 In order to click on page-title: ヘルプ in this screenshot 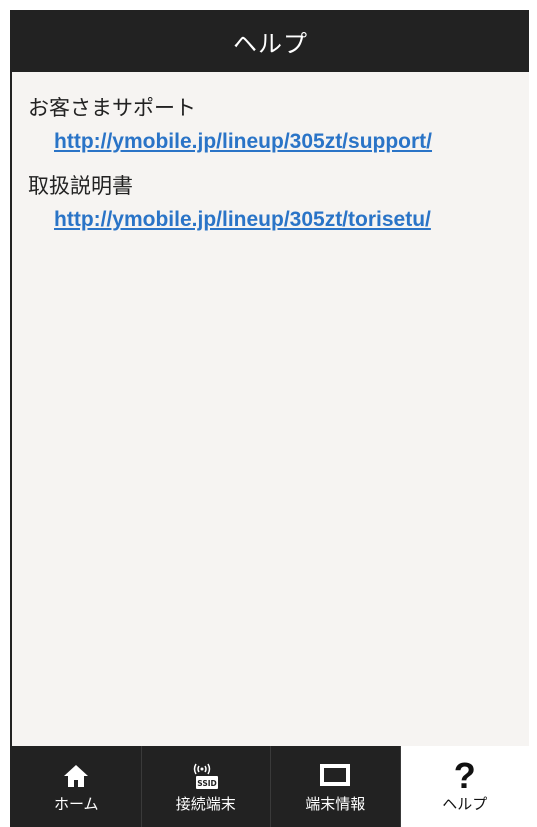, I will do `click(270, 43)`.